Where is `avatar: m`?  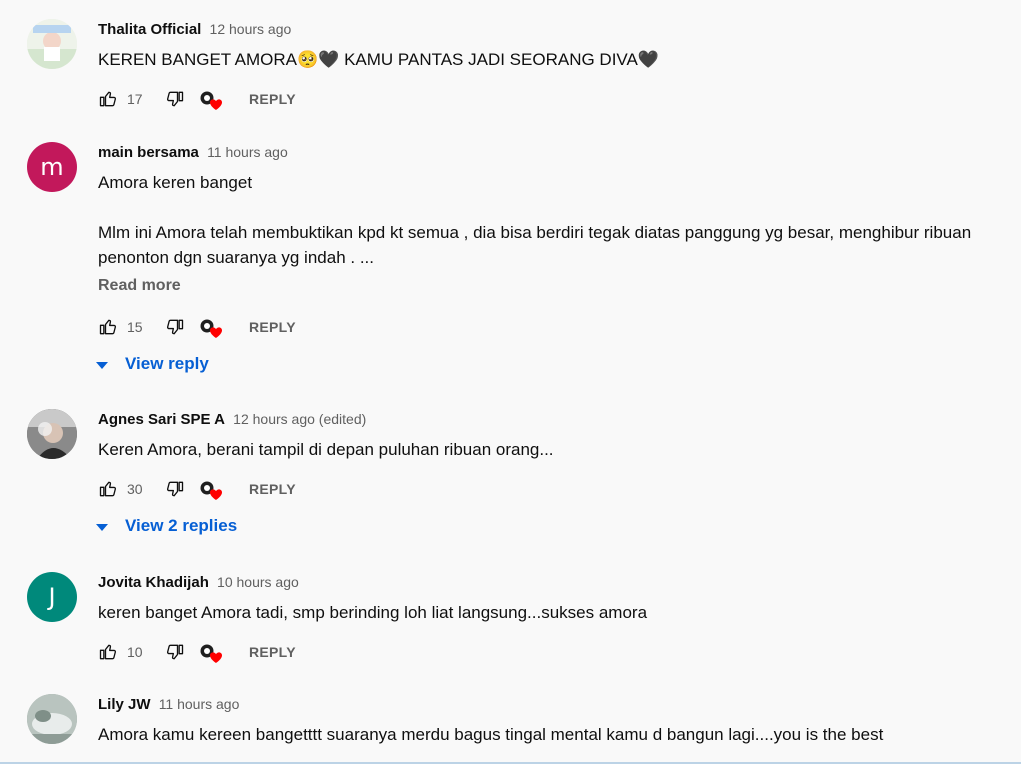
avatar: m is located at coordinates (52, 167).